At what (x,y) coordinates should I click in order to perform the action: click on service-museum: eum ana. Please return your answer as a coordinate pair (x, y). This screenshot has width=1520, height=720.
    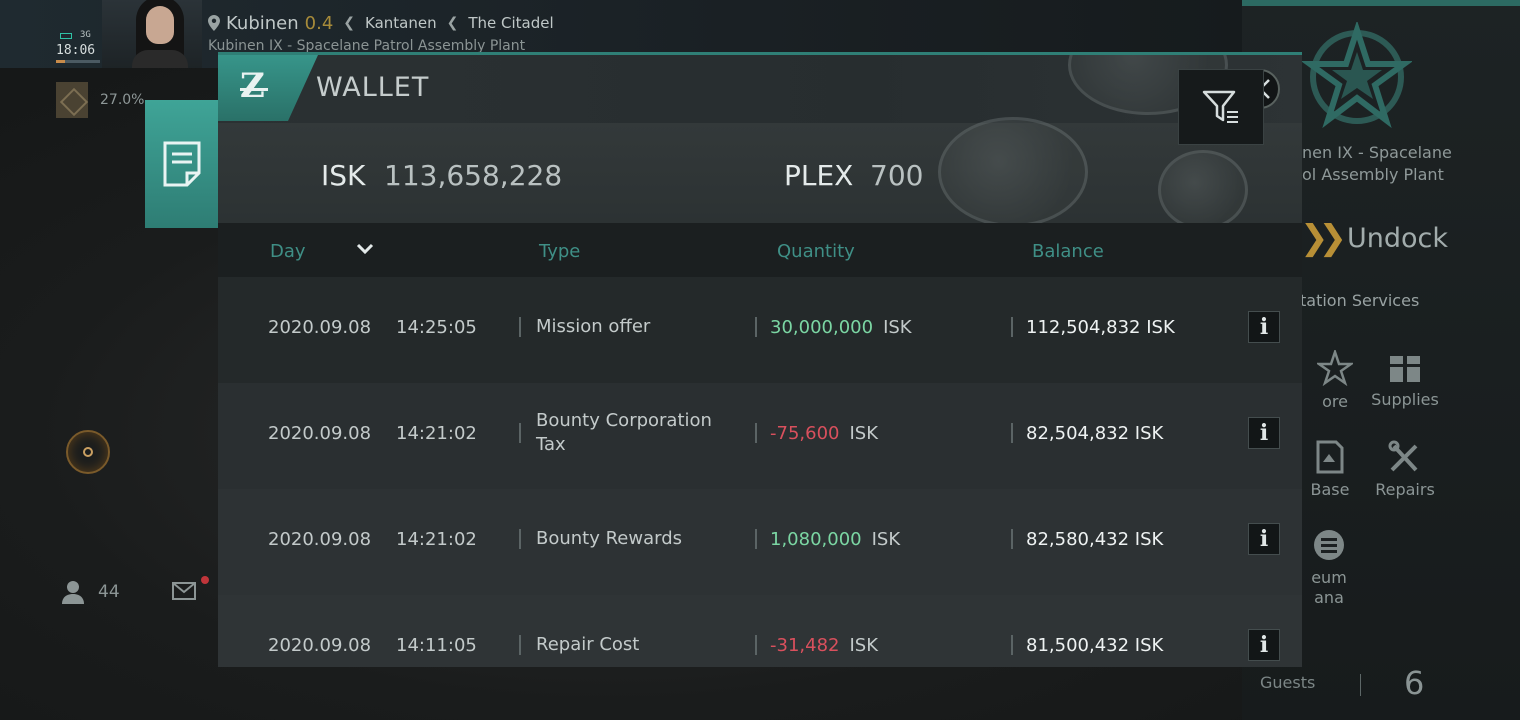
    Looking at the image, I should click on (1329, 568).